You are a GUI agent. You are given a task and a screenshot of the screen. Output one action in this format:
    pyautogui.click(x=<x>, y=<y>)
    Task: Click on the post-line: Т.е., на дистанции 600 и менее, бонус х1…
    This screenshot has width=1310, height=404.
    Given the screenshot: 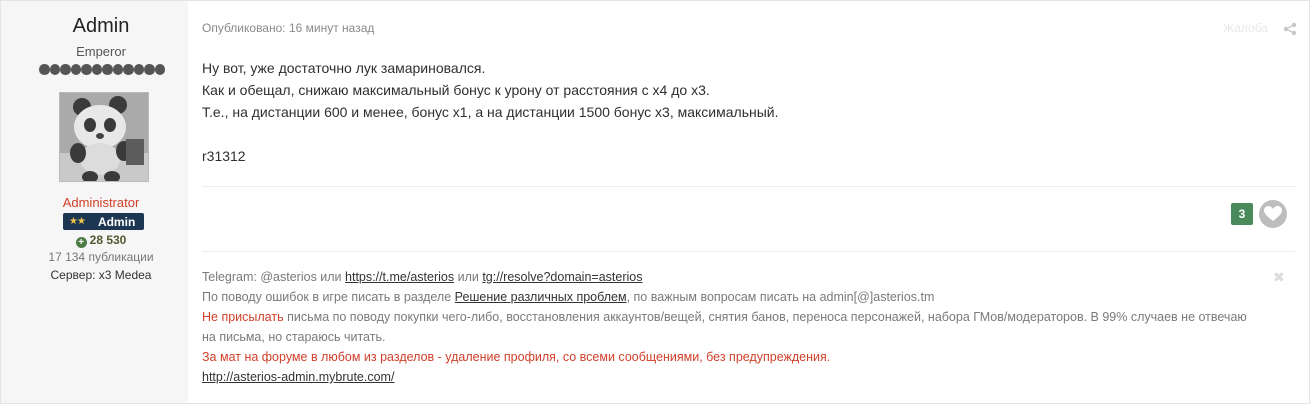 What is the action you would take?
    pyautogui.click(x=490, y=112)
    